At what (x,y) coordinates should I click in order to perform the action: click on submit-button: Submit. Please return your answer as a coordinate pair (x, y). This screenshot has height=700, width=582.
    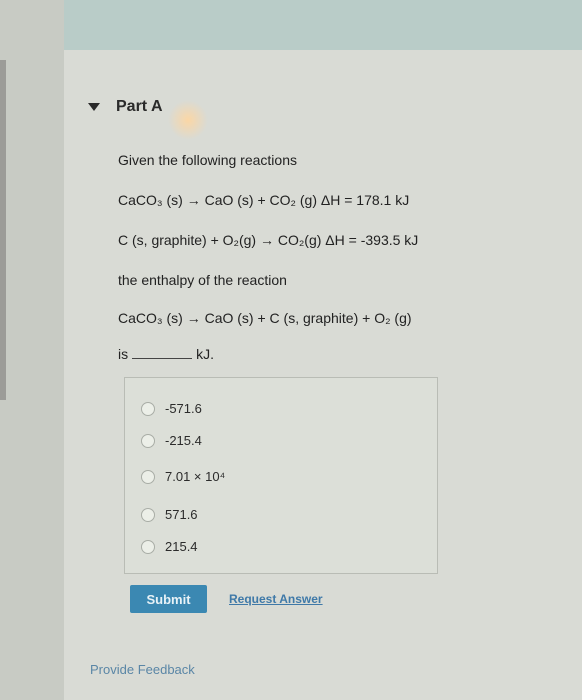
    Looking at the image, I should click on (168, 599).